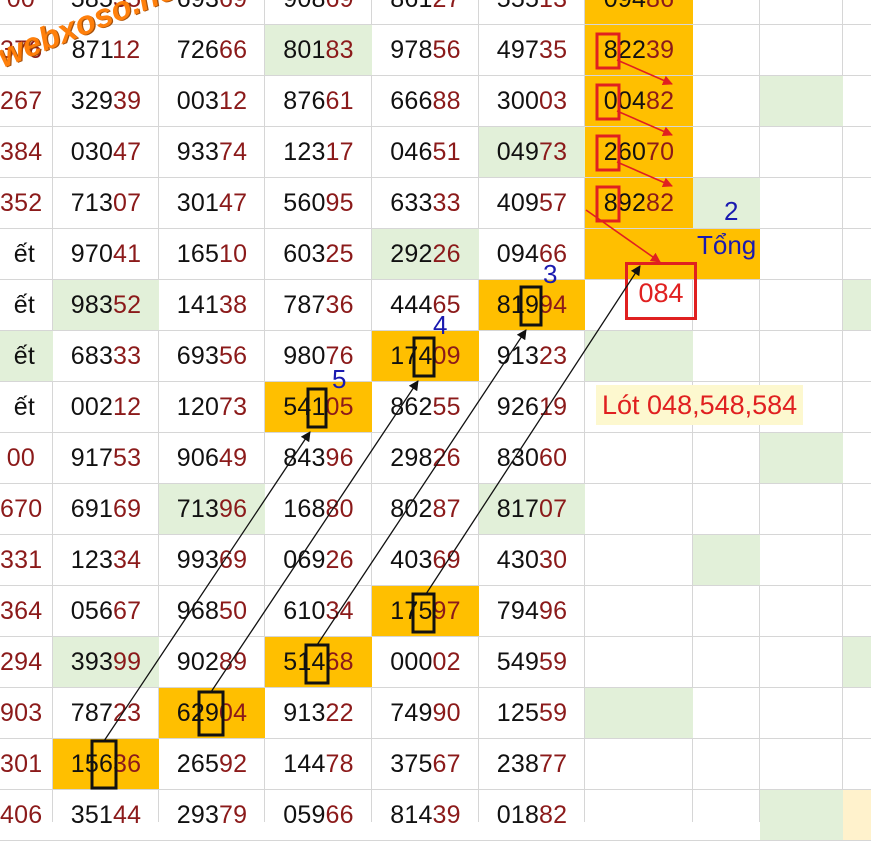 The image size is (871, 841). What do you see at coordinates (212, 101) in the screenshot?
I see `result-cell: 00312` at bounding box center [212, 101].